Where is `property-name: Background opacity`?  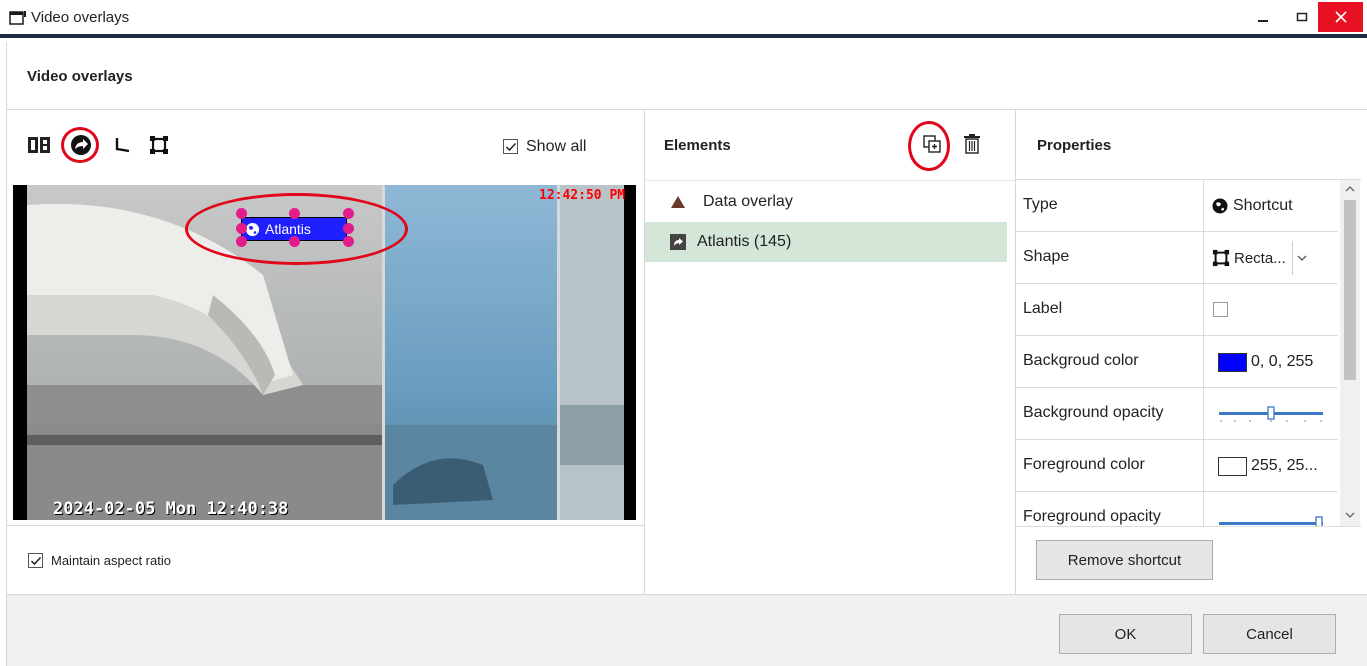
property-name: Background opacity is located at coordinates (1093, 412).